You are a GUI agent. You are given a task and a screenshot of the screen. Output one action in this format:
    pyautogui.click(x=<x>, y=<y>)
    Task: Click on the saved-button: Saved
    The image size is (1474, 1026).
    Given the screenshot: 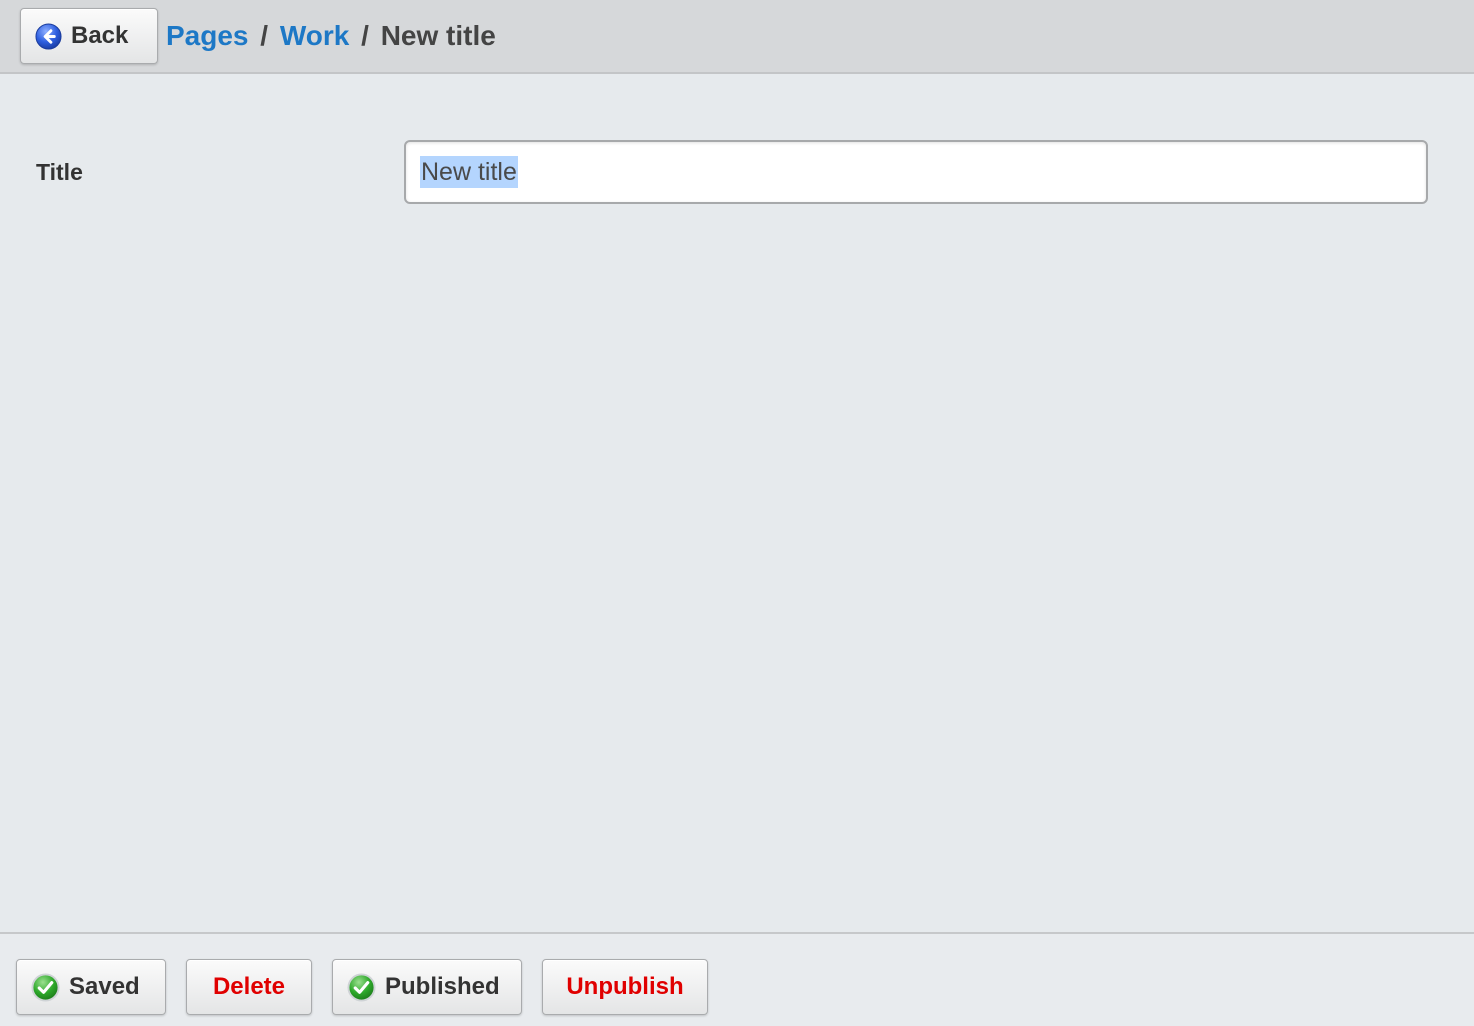 What is the action you would take?
    pyautogui.click(x=91, y=987)
    